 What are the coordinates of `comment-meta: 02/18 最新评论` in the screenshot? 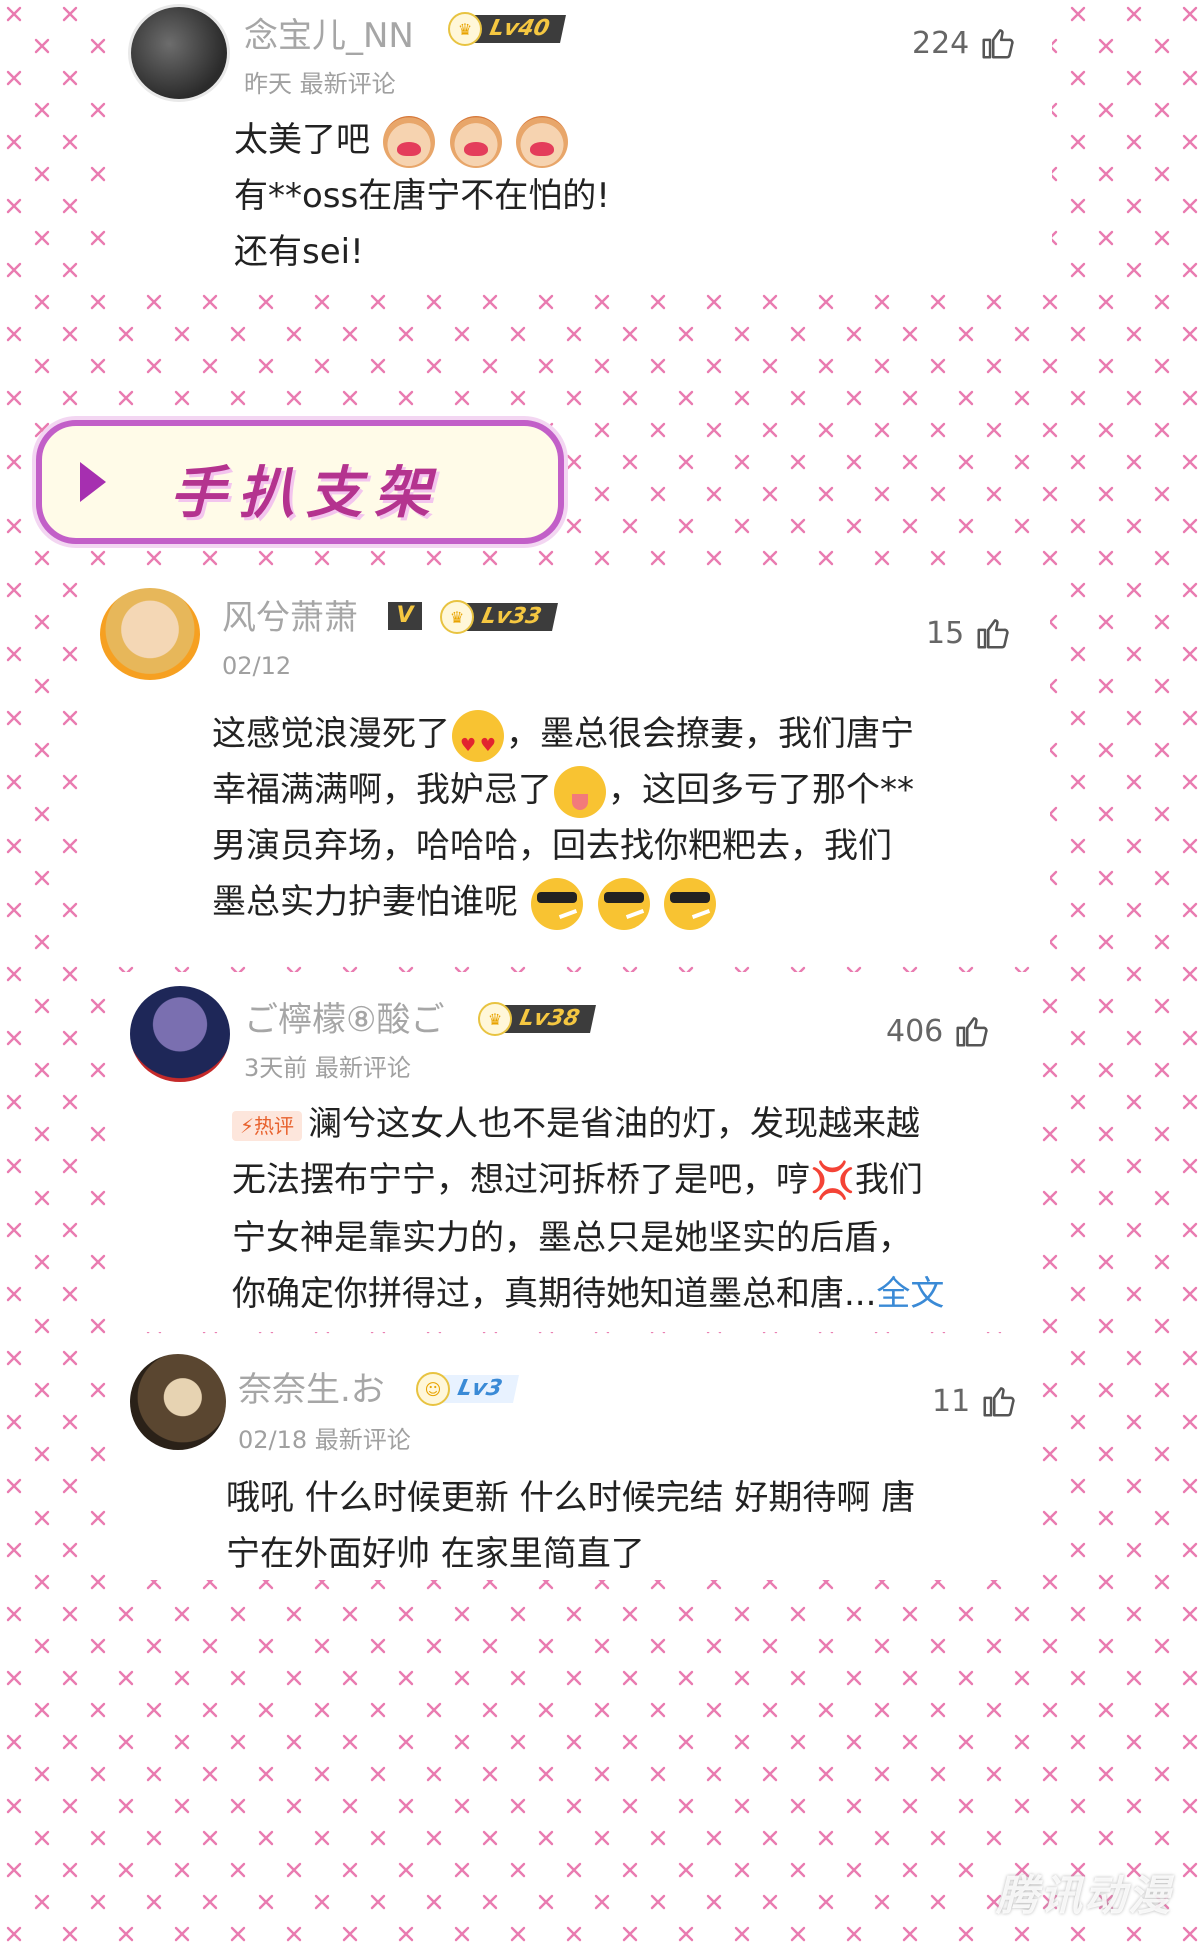 It's located at (324, 1440).